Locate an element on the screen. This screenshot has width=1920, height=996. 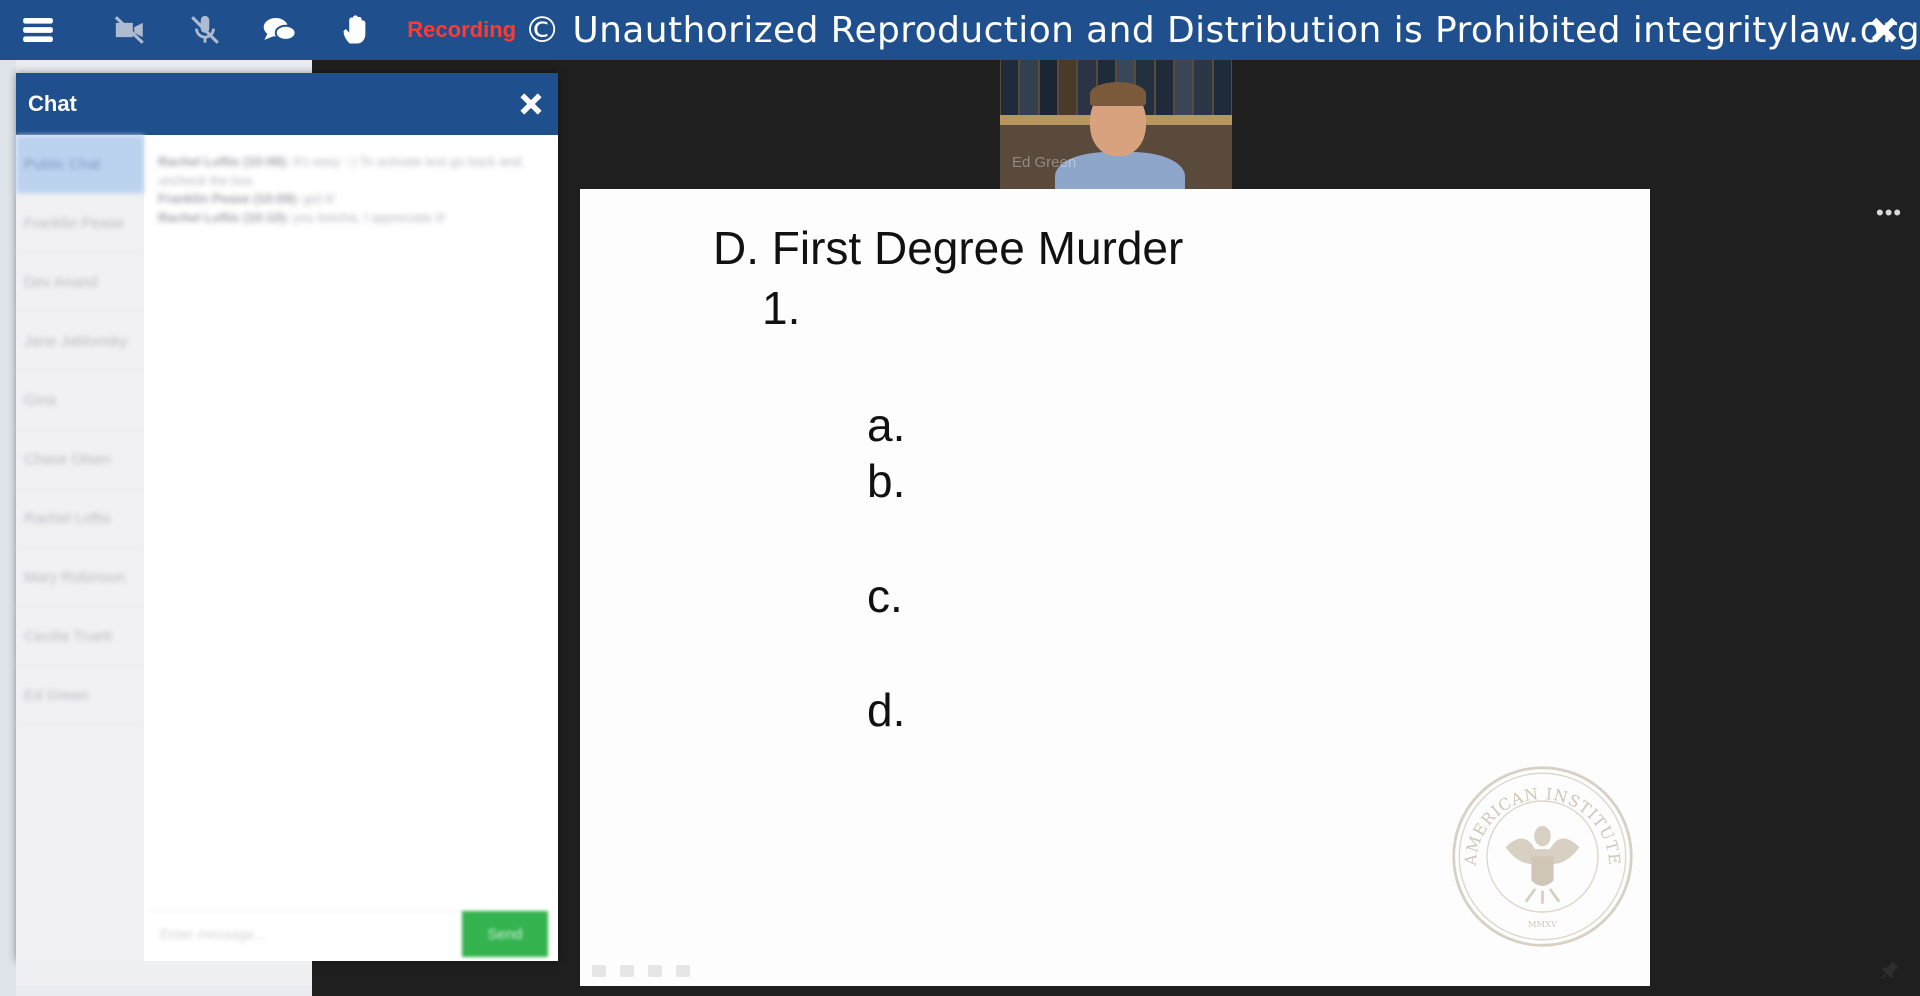
participant-name-label: Ed Green is located at coordinates (1044, 162).